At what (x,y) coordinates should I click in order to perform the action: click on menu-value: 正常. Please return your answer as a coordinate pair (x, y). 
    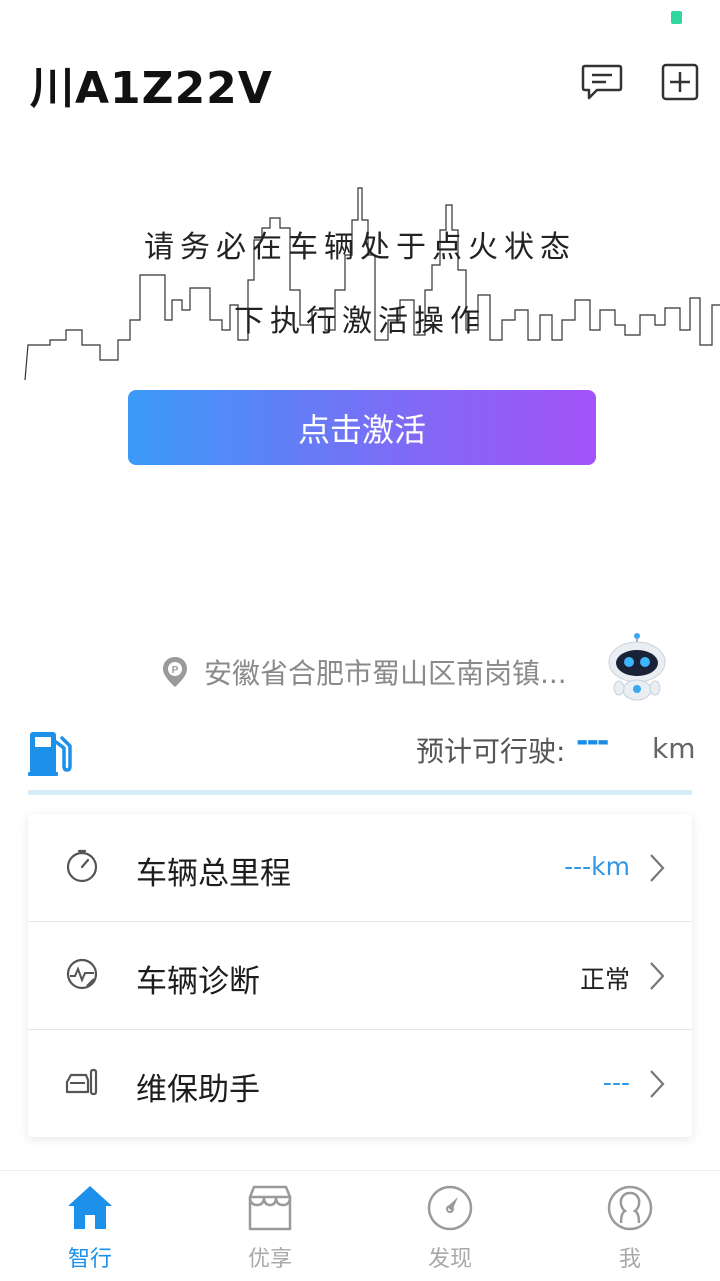
    Looking at the image, I should click on (604, 979).